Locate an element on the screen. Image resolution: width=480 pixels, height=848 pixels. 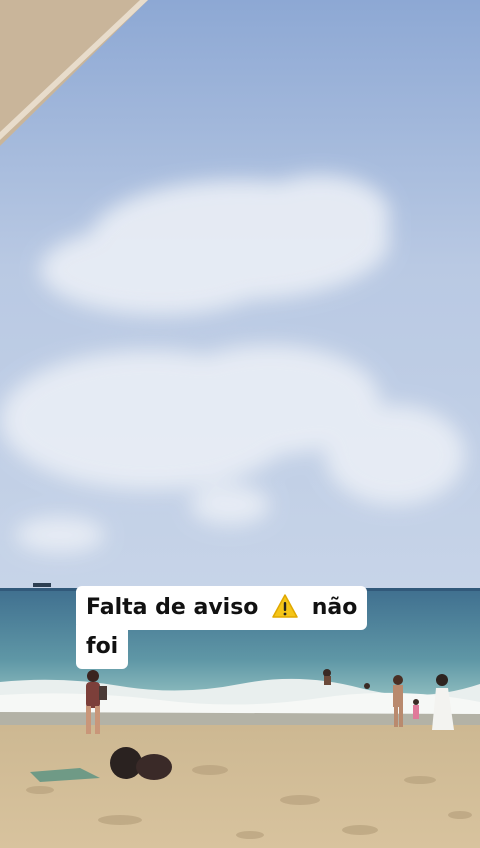
caption-line-1: Falta de aviso não is located at coordinates (222, 608).